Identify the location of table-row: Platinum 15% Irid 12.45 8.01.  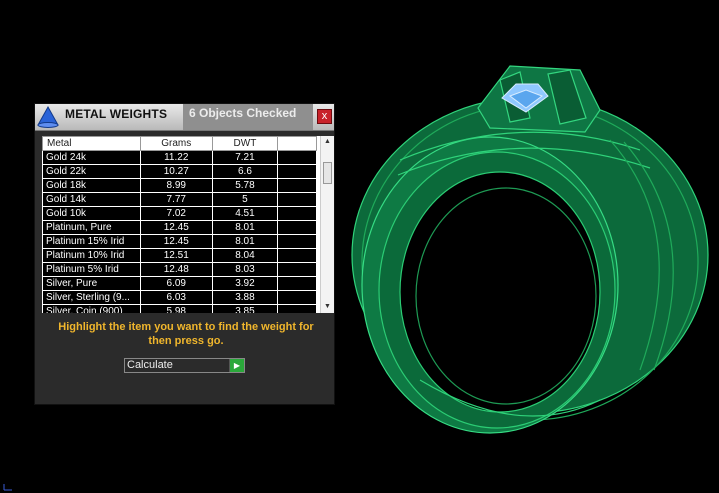
(179, 241).